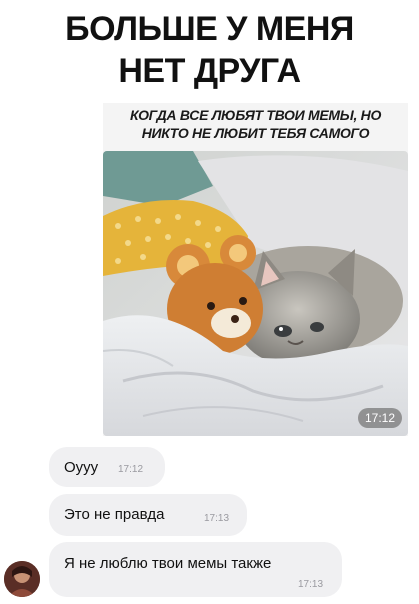  What do you see at coordinates (379, 418) in the screenshot?
I see `photo-timestamp: 17:12` at bounding box center [379, 418].